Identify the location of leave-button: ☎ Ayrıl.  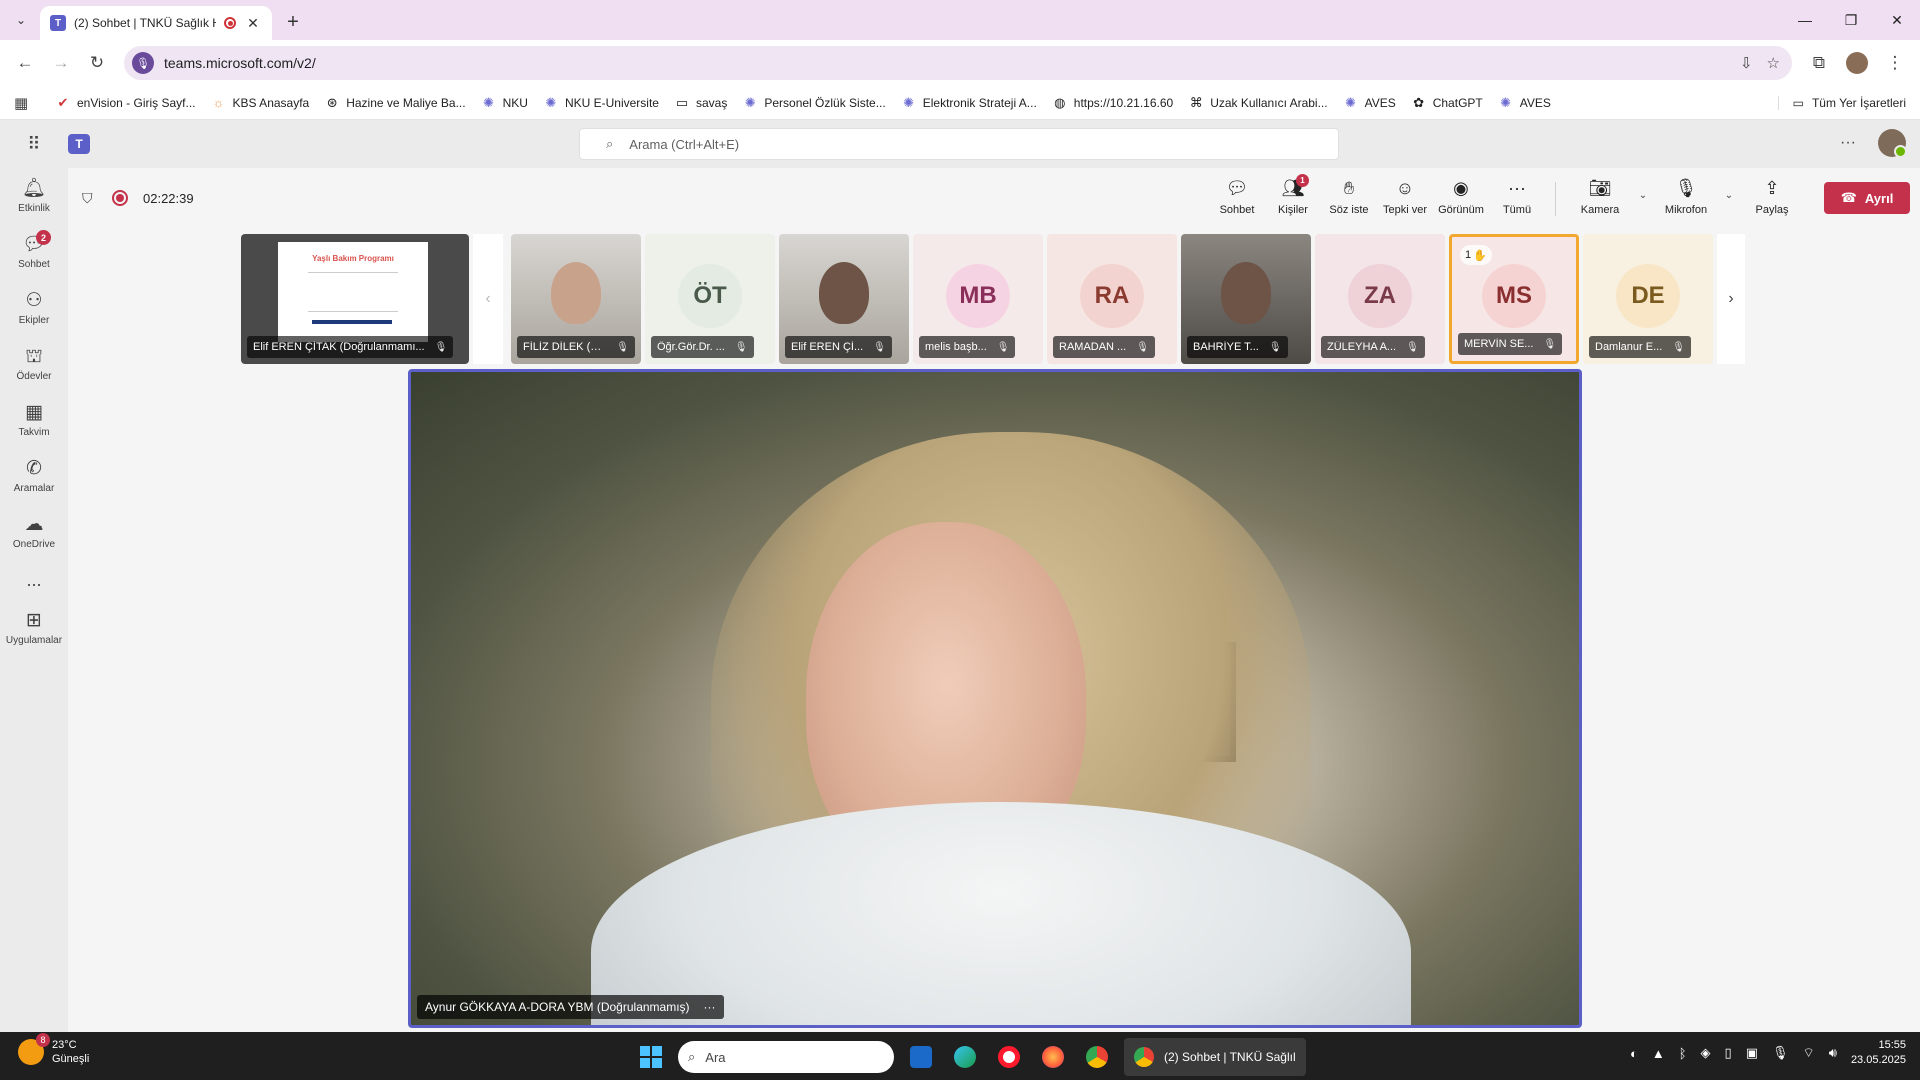
(1867, 198).